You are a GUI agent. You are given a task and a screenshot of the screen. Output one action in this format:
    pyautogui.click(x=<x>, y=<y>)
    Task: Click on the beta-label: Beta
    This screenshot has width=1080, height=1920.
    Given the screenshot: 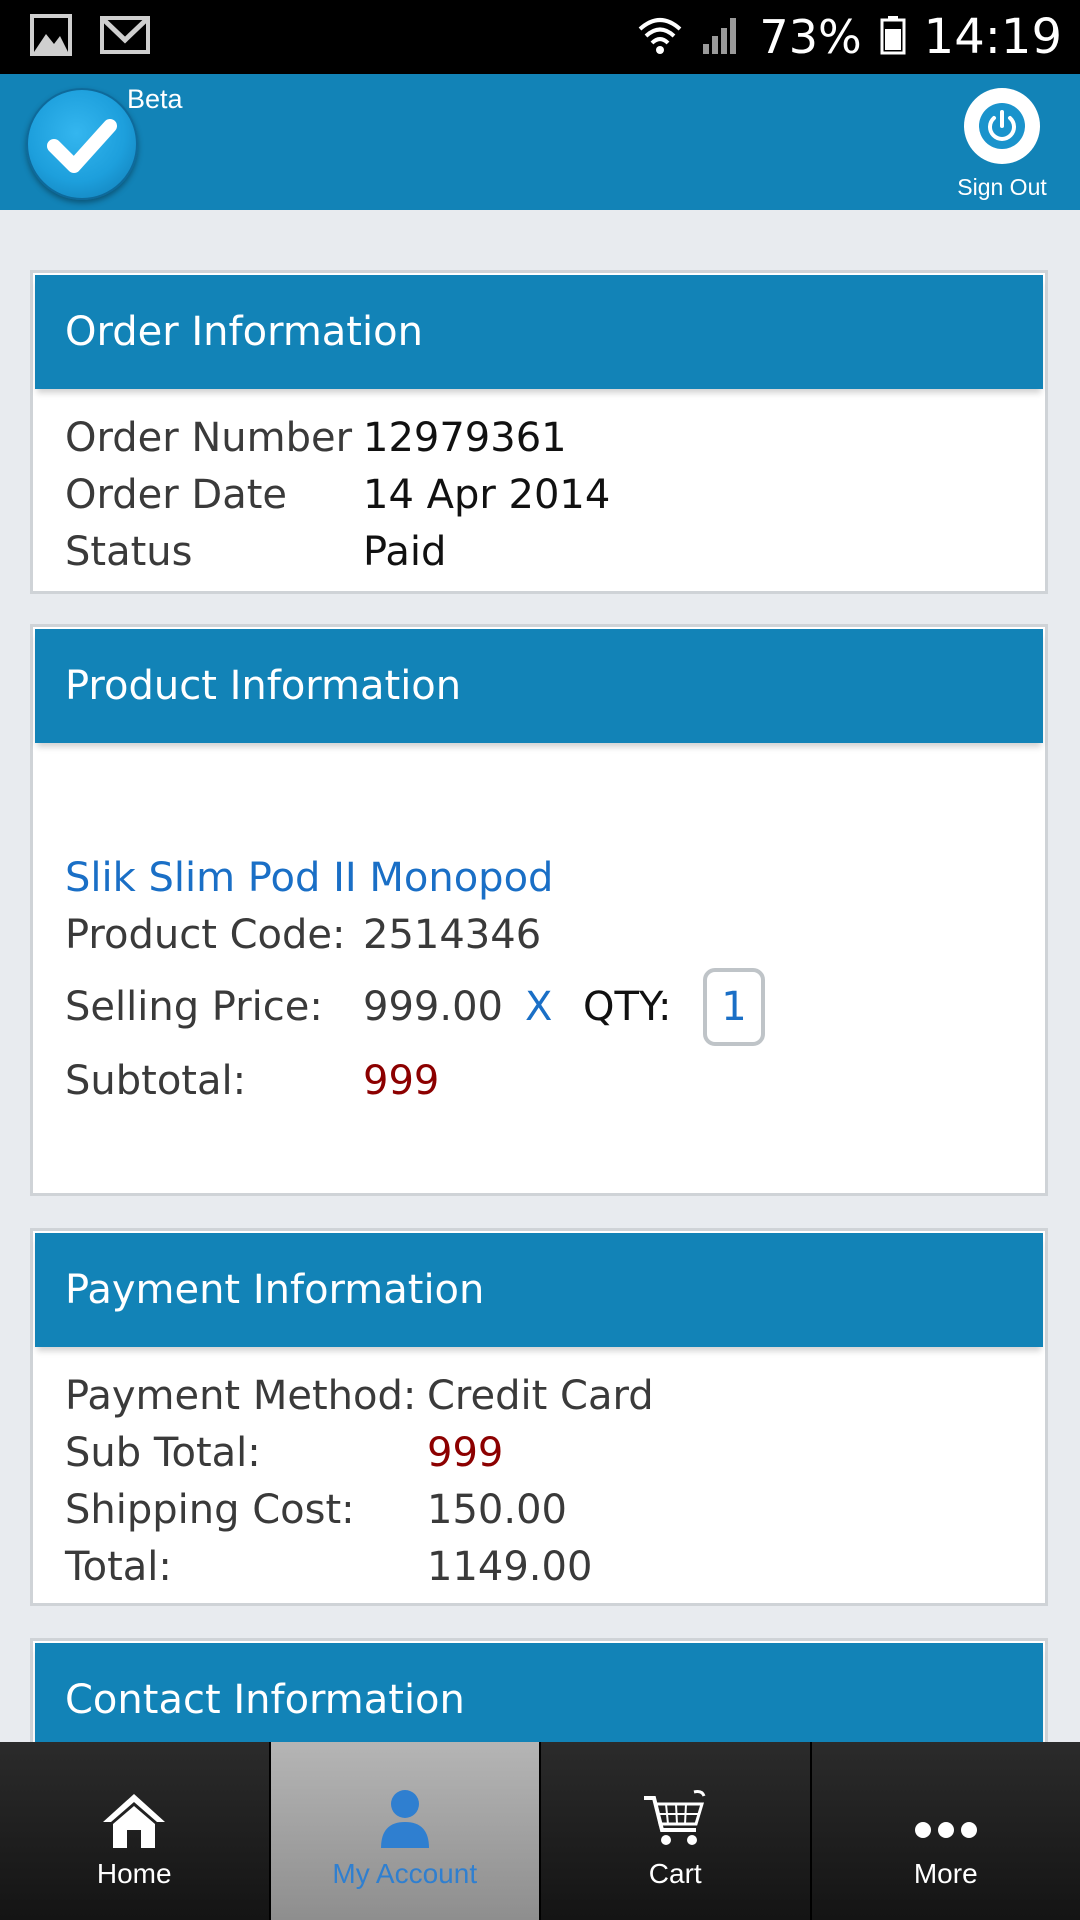 What is the action you would take?
    pyautogui.click(x=155, y=99)
    